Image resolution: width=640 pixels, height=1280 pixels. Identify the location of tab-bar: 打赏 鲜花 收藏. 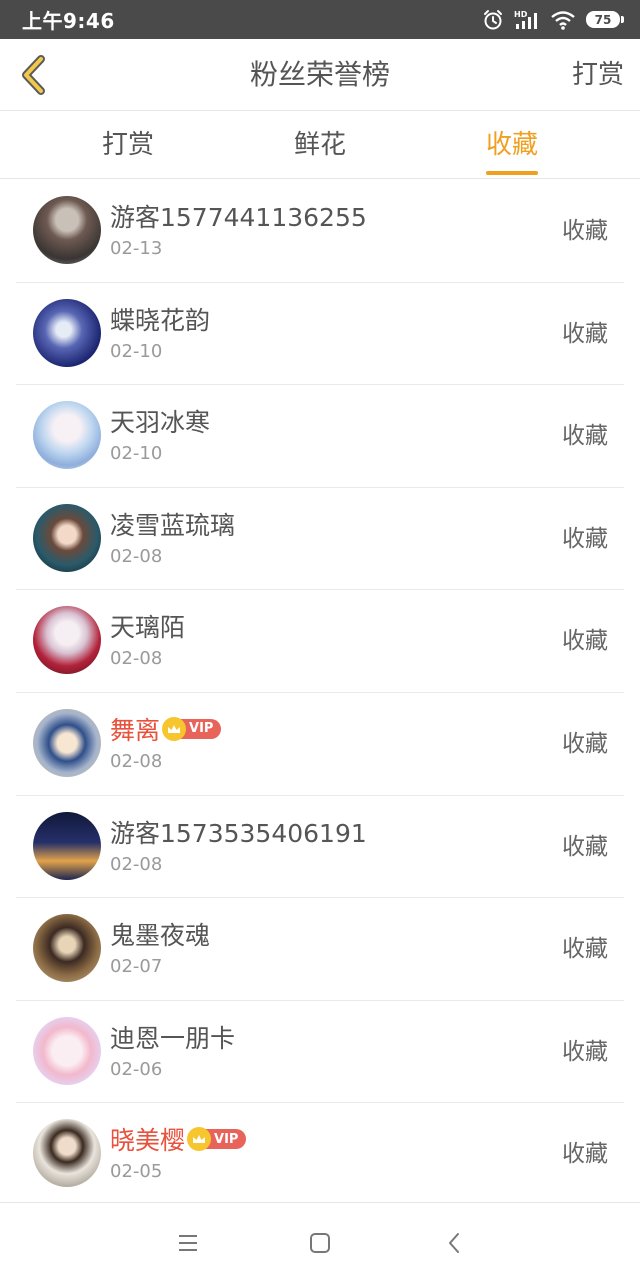
(320, 145).